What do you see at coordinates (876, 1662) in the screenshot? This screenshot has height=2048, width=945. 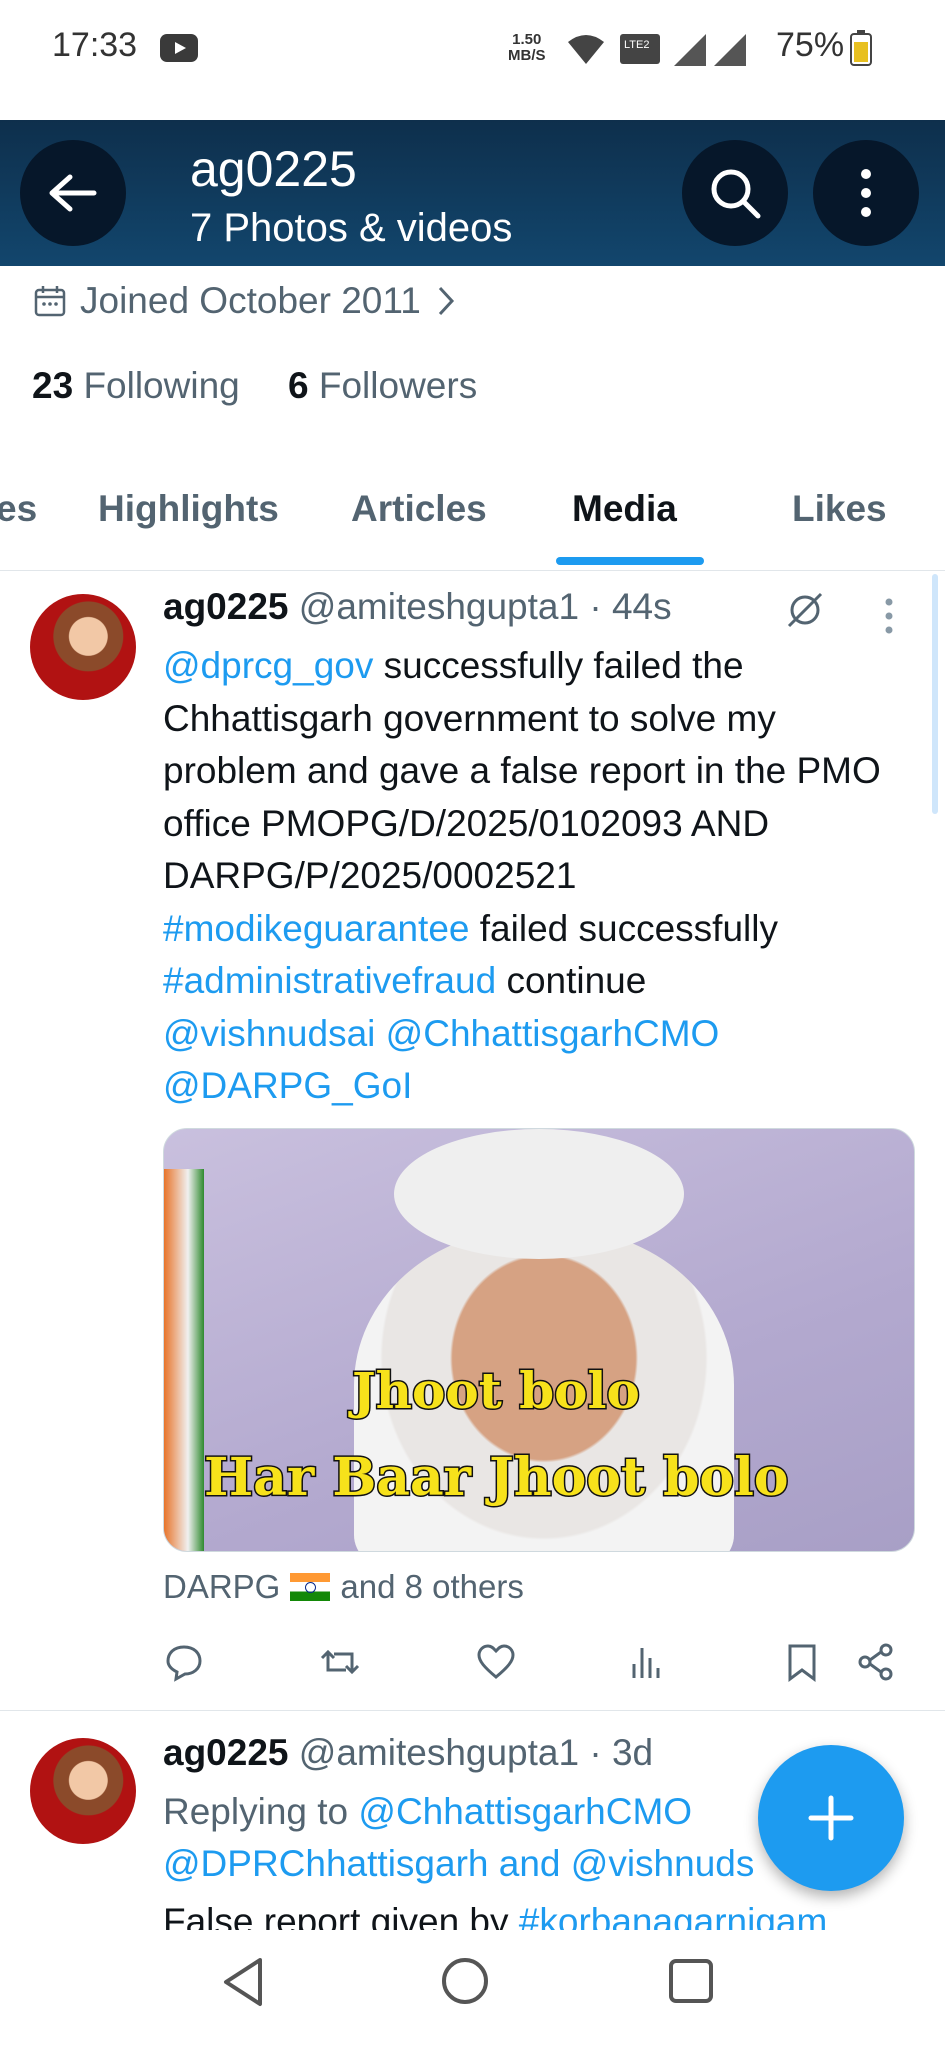 I see `share-icon` at bounding box center [876, 1662].